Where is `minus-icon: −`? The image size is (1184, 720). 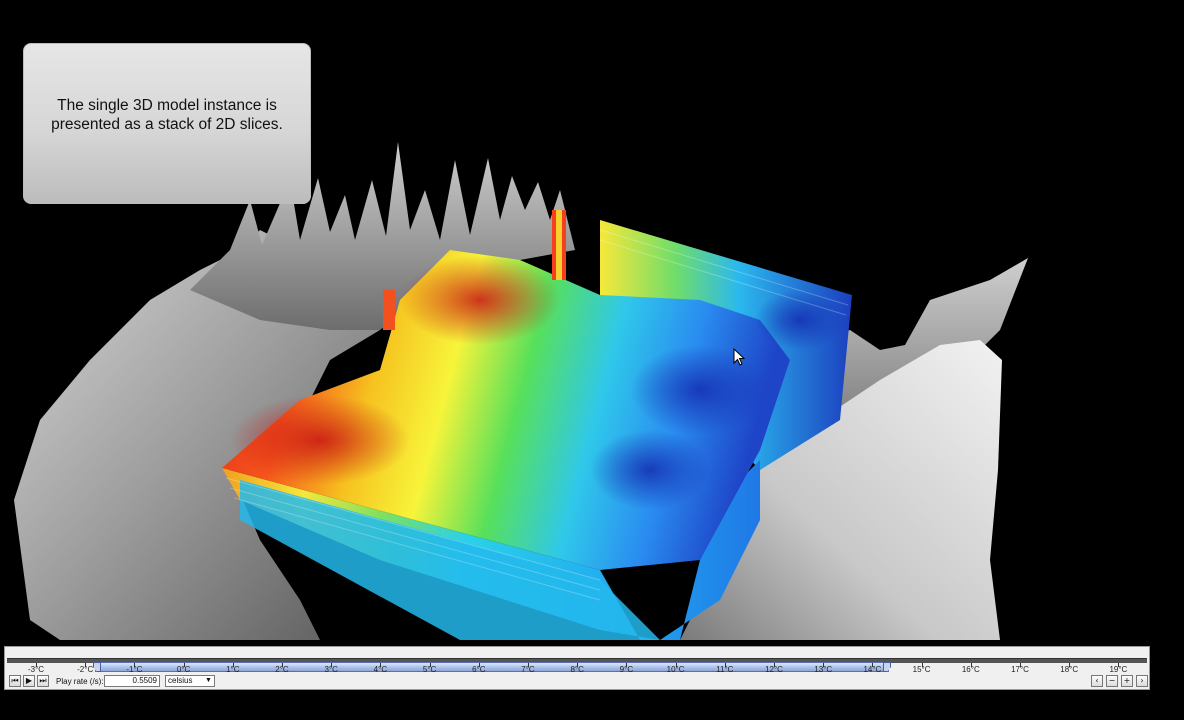 minus-icon: − is located at coordinates (1112, 681).